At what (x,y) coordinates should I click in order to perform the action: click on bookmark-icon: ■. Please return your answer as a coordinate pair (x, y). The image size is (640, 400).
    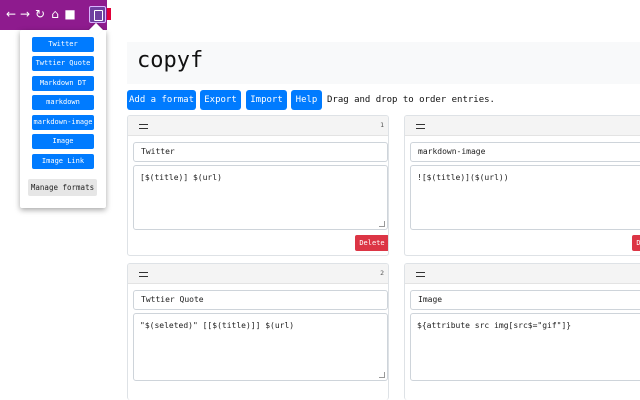
    Looking at the image, I should click on (70, 14).